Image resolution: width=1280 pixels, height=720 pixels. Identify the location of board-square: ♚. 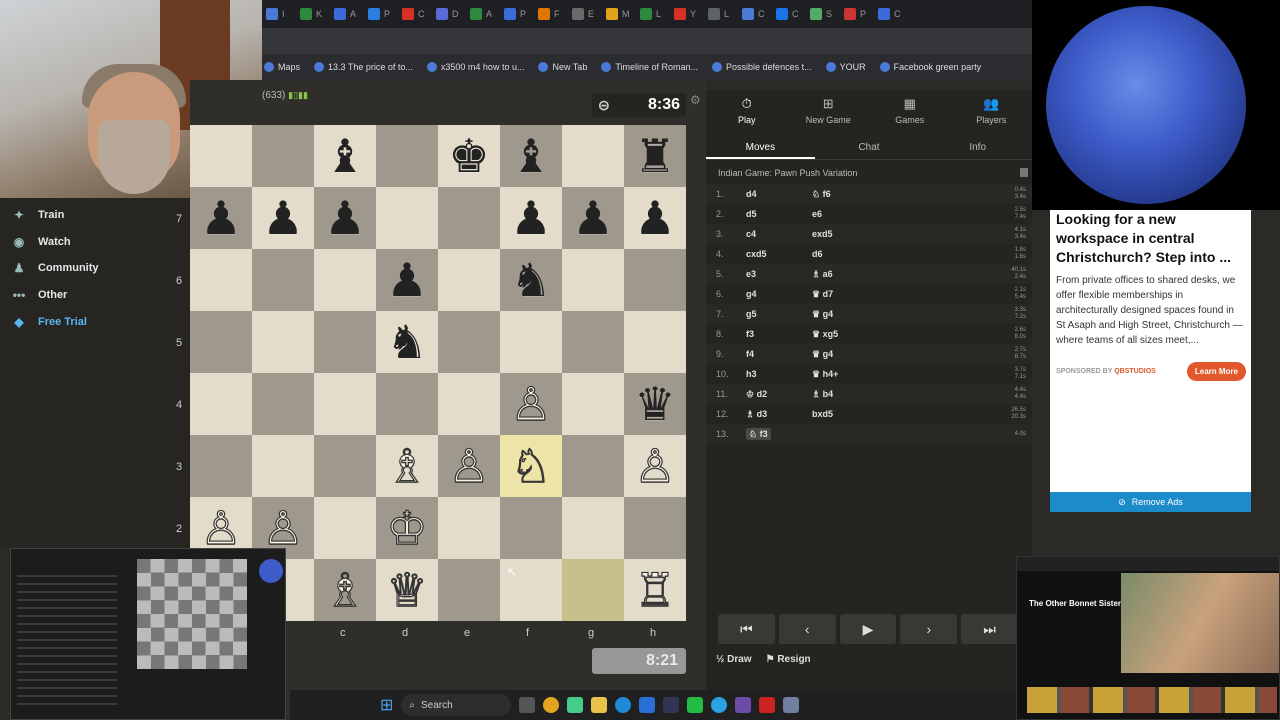
(469, 156).